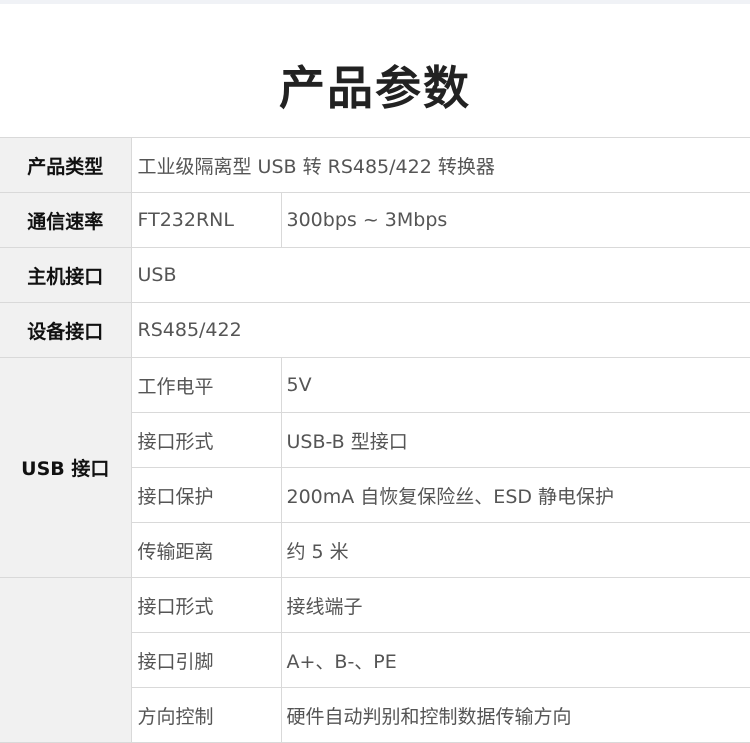 The image size is (750, 743). Describe the element at coordinates (206, 660) in the screenshot. I see `rs-item-name: 接口引脚` at that location.